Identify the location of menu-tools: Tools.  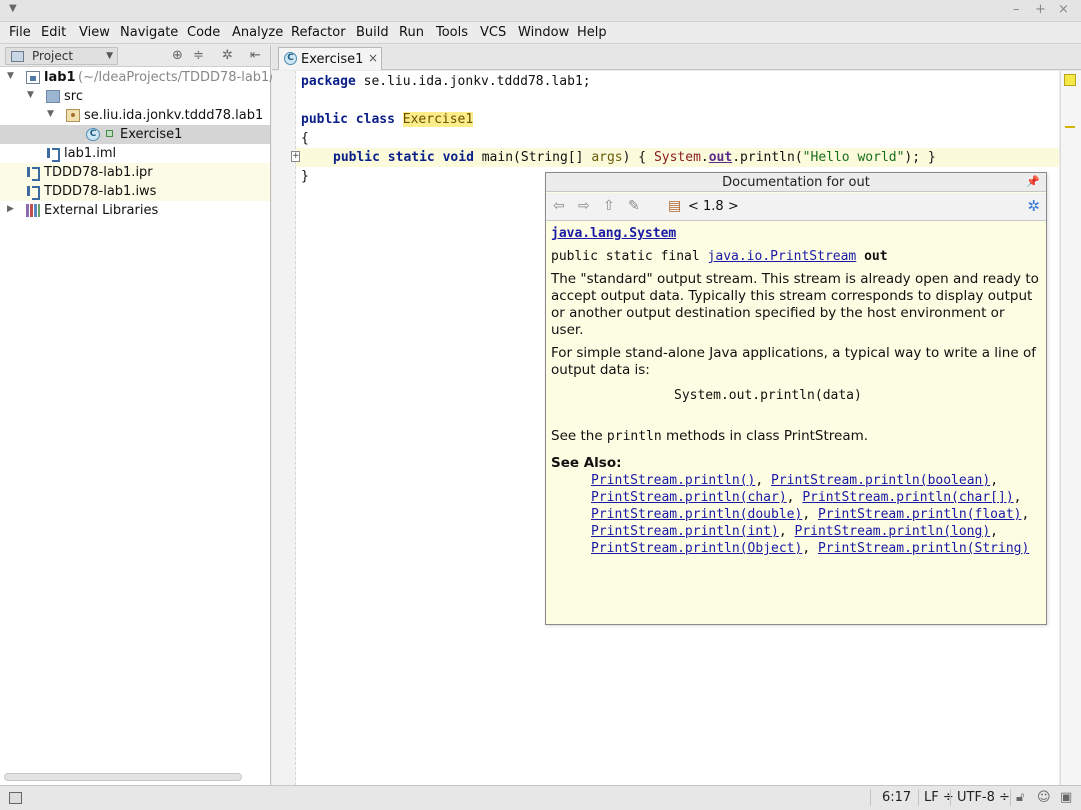
(452, 32).